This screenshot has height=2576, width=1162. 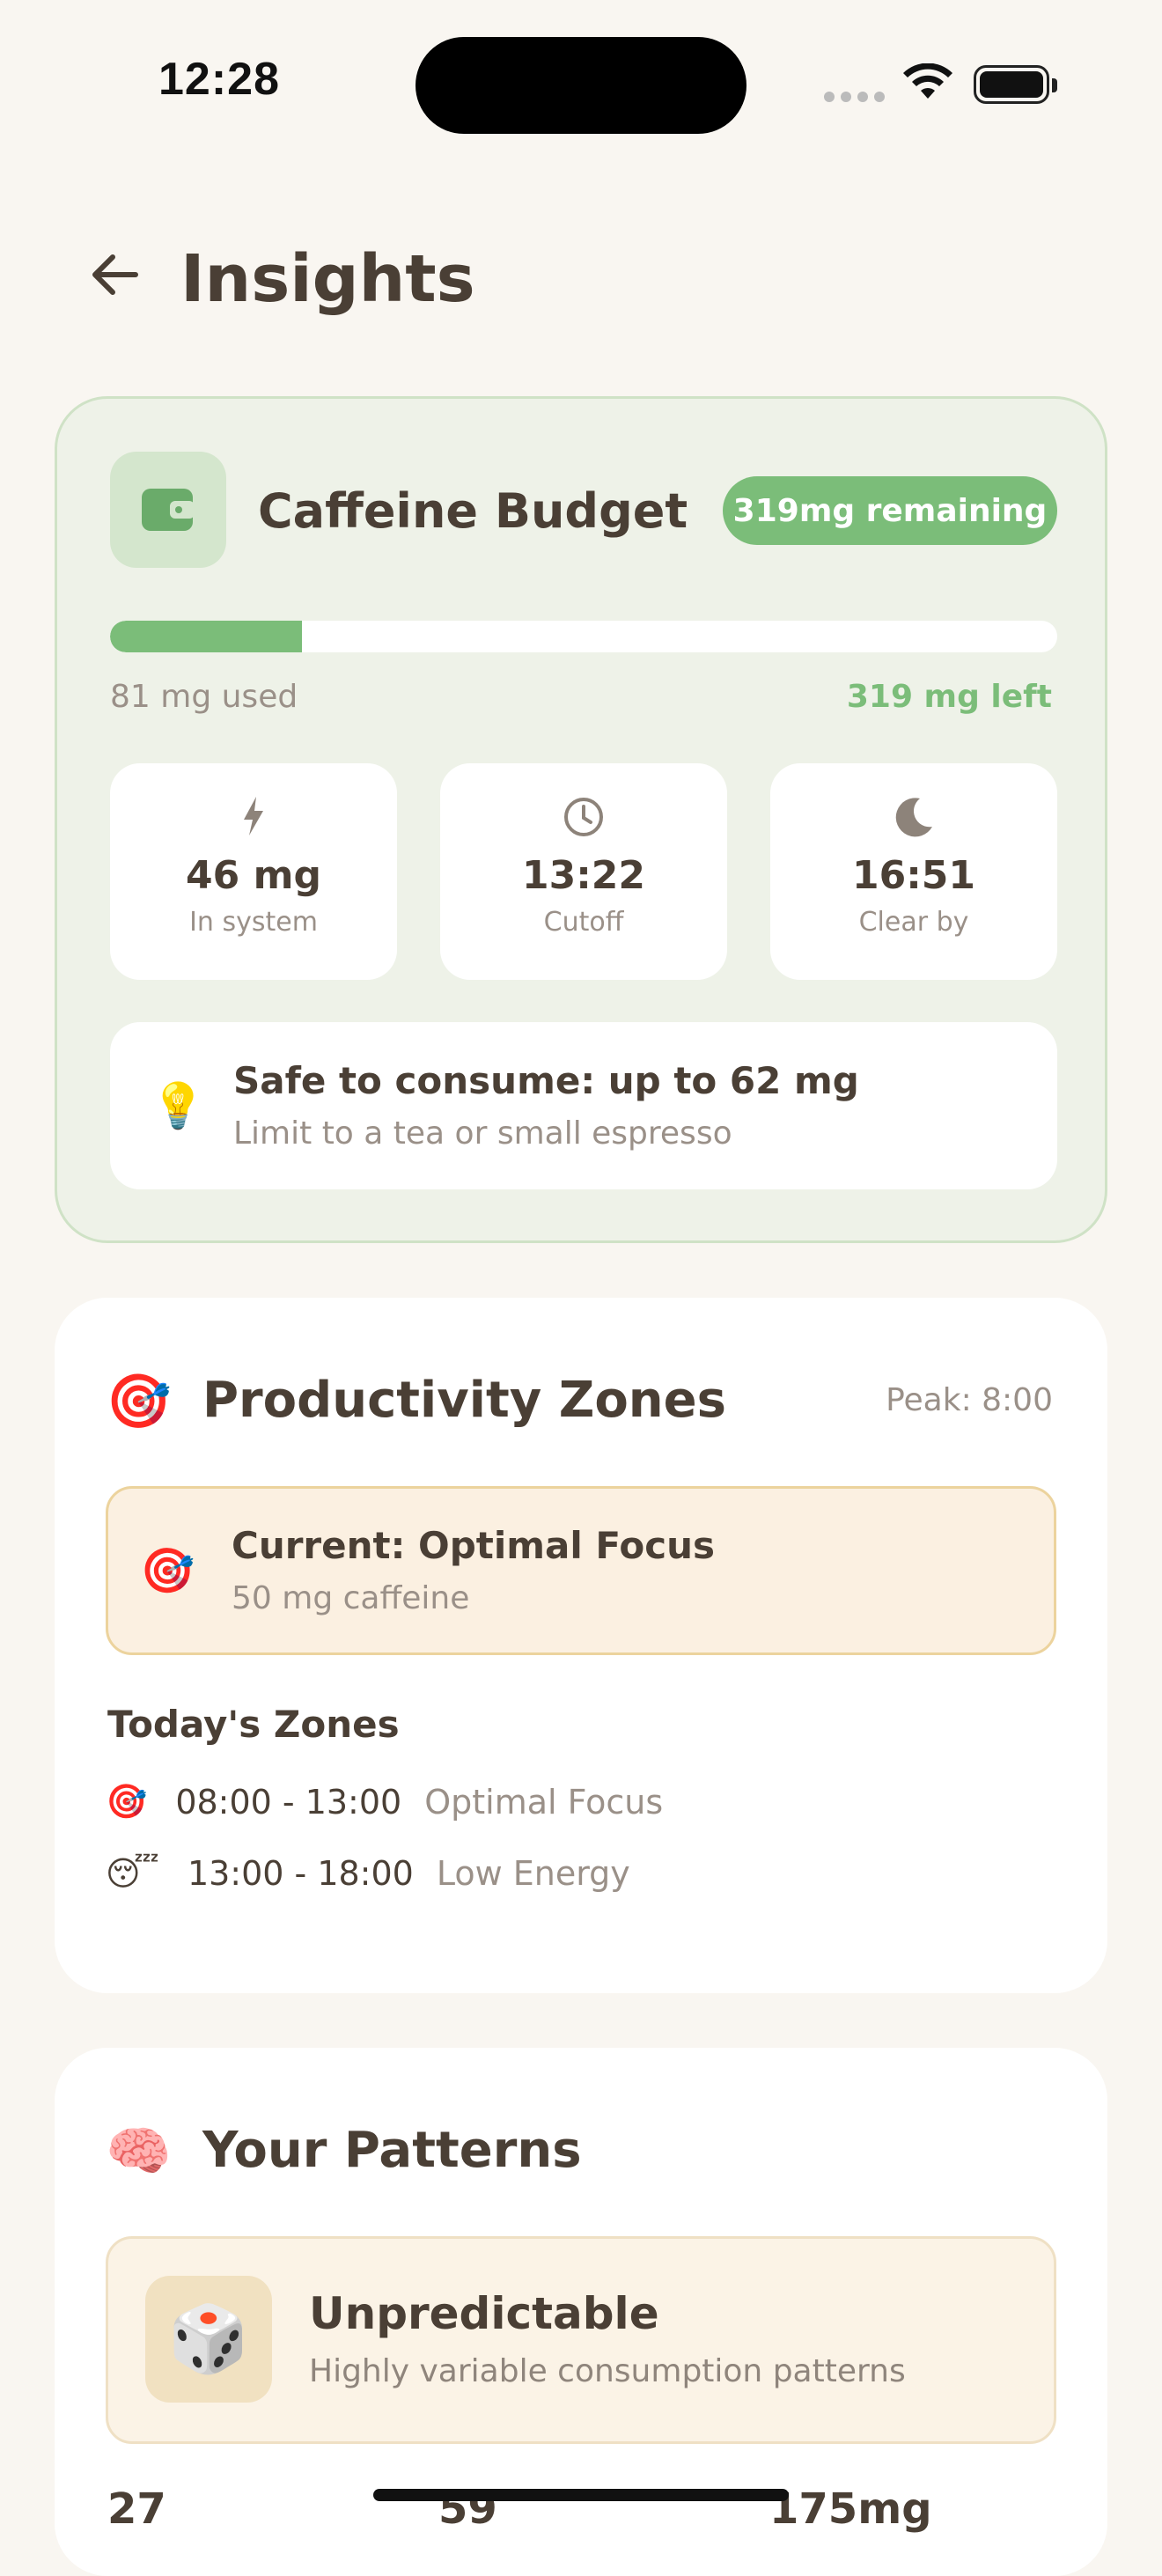 I want to click on stat-clear-by: 16:51 Clear by, so click(x=913, y=872).